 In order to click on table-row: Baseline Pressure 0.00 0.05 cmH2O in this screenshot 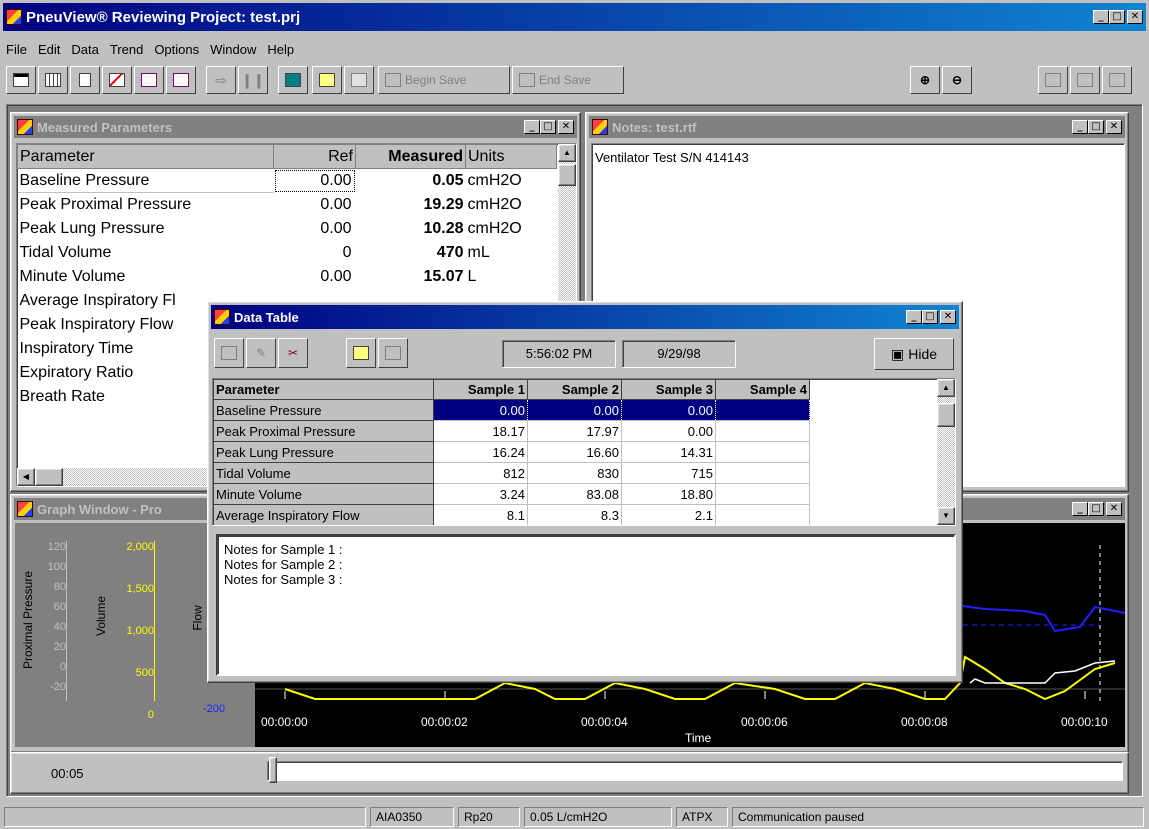, I will do `click(287, 180)`.